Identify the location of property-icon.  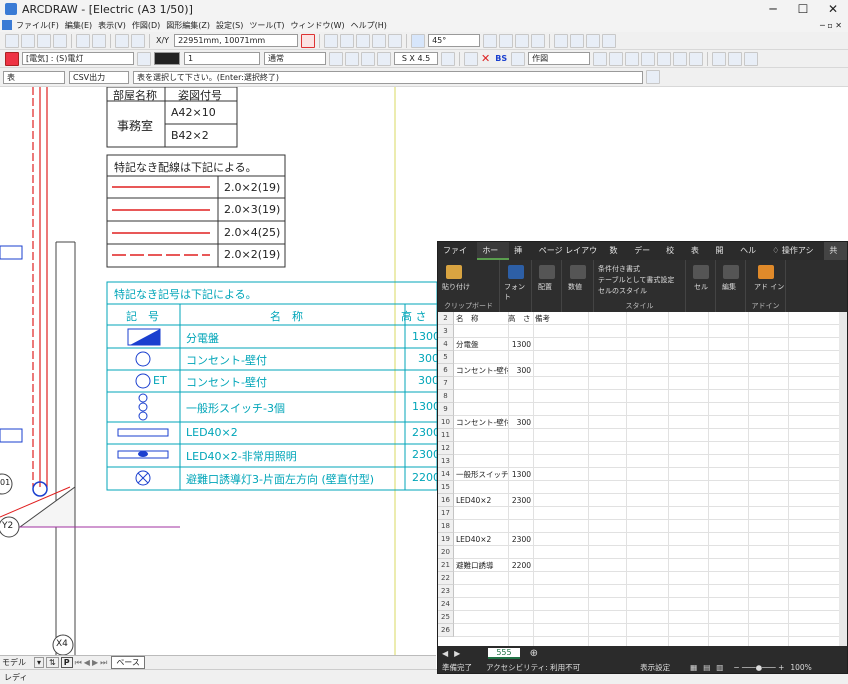
(719, 58).